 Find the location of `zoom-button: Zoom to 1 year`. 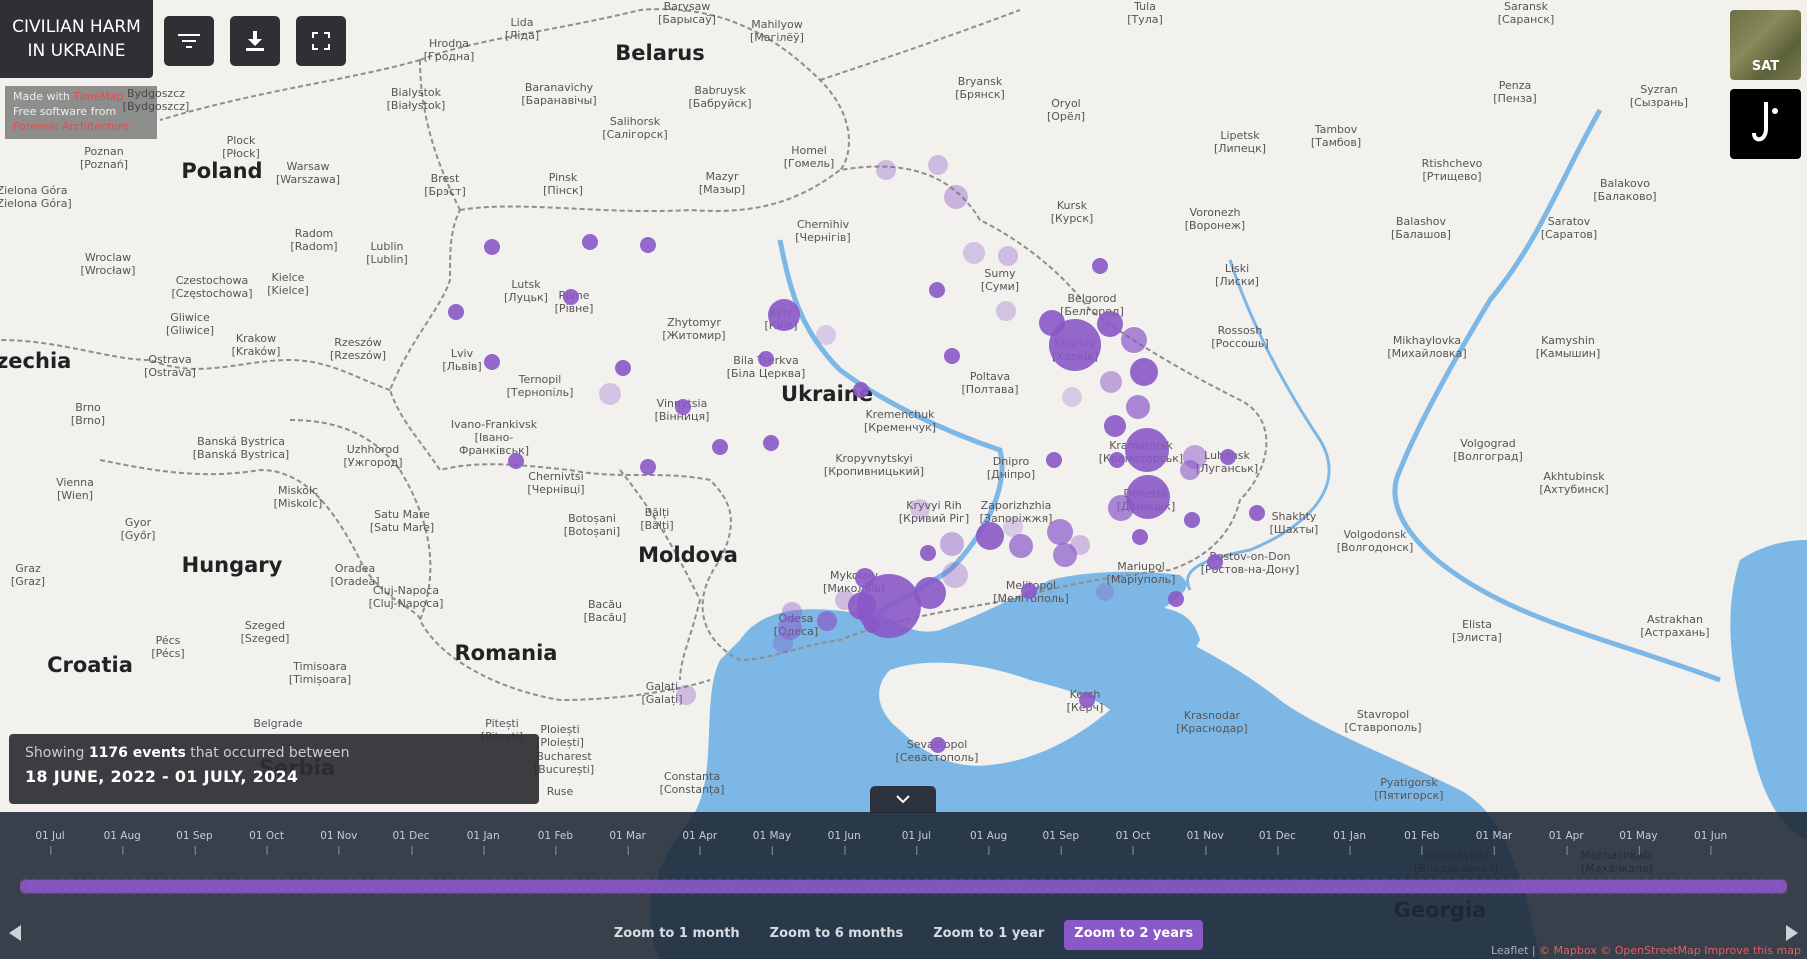

zoom-button: Zoom to 1 year is located at coordinates (988, 935).